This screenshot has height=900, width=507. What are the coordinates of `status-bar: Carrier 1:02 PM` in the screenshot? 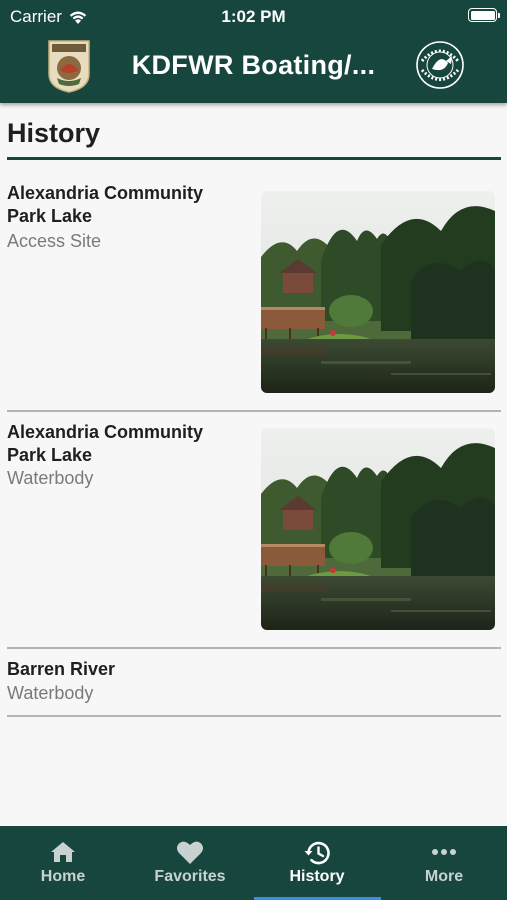 It's located at (253, 16).